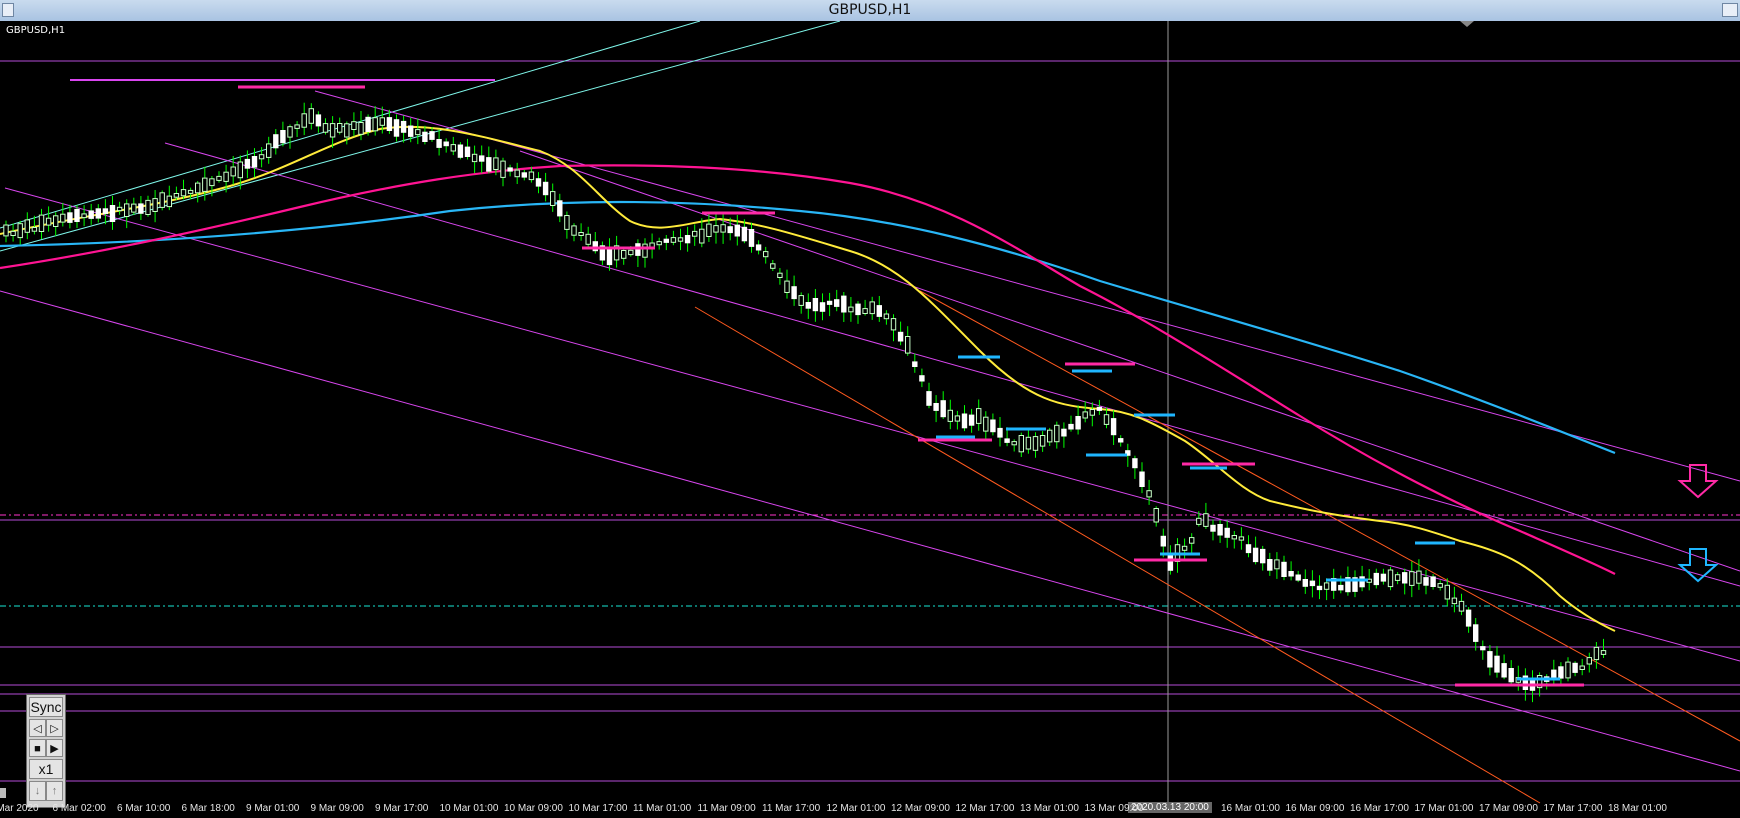 This screenshot has height=818, width=1740. Describe the element at coordinates (37, 791) in the screenshot. I see `speed-down-icon: ↓` at that location.